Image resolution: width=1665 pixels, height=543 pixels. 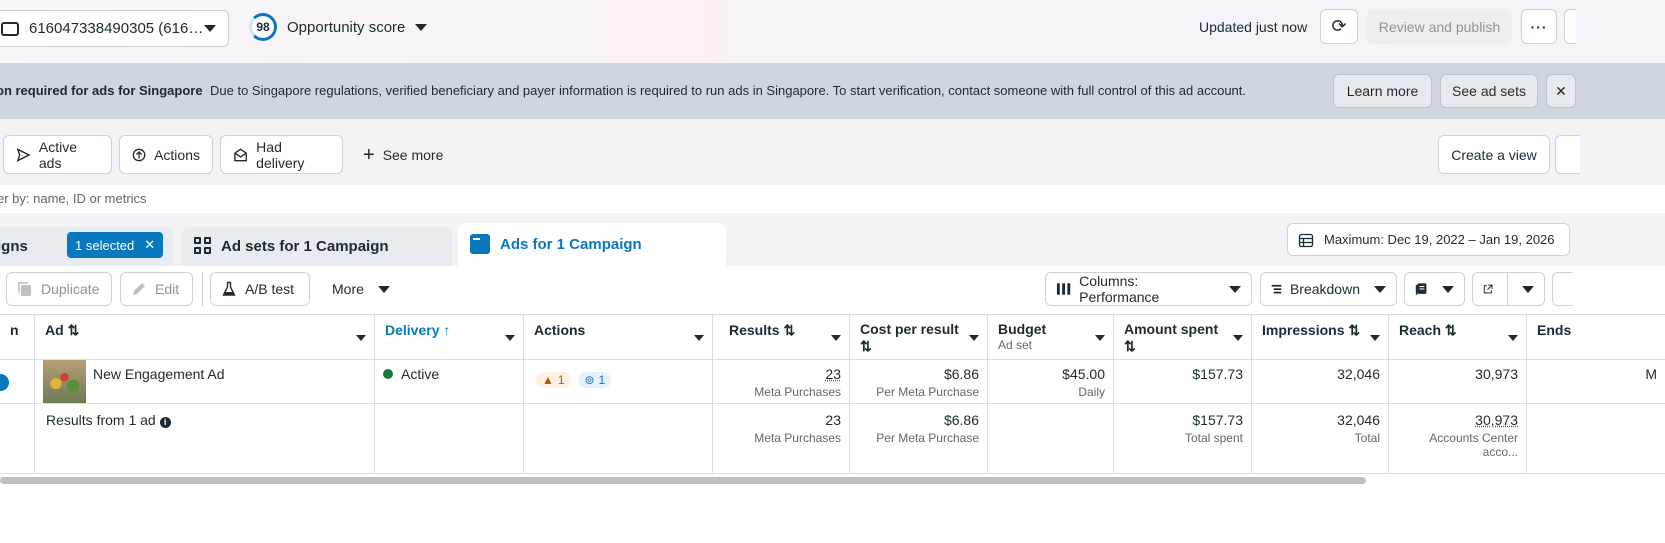 What do you see at coordinates (449, 439) in the screenshot?
I see `summary-delivery-cell` at bounding box center [449, 439].